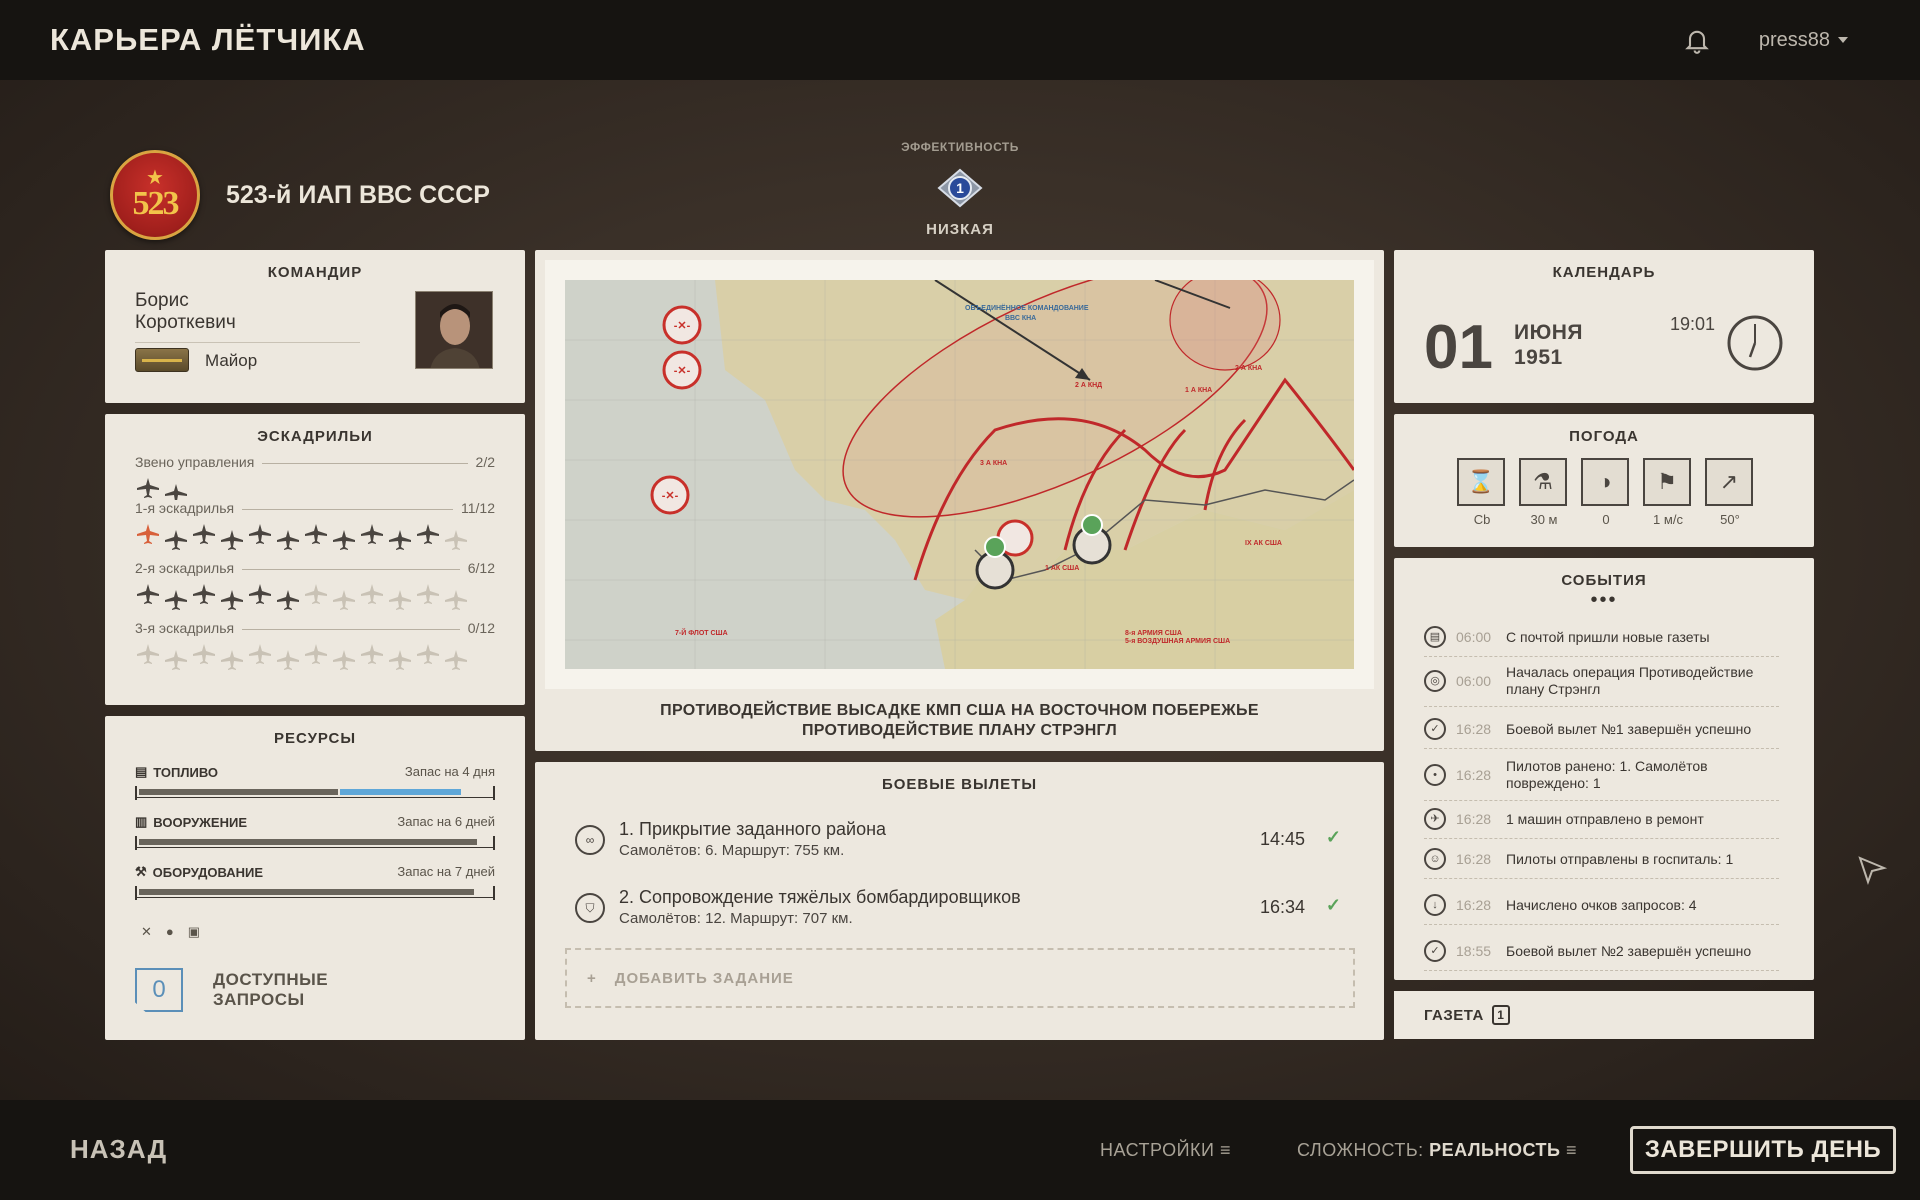 Image resolution: width=1920 pixels, height=1200 pixels. I want to click on commander-portrait, so click(454, 330).